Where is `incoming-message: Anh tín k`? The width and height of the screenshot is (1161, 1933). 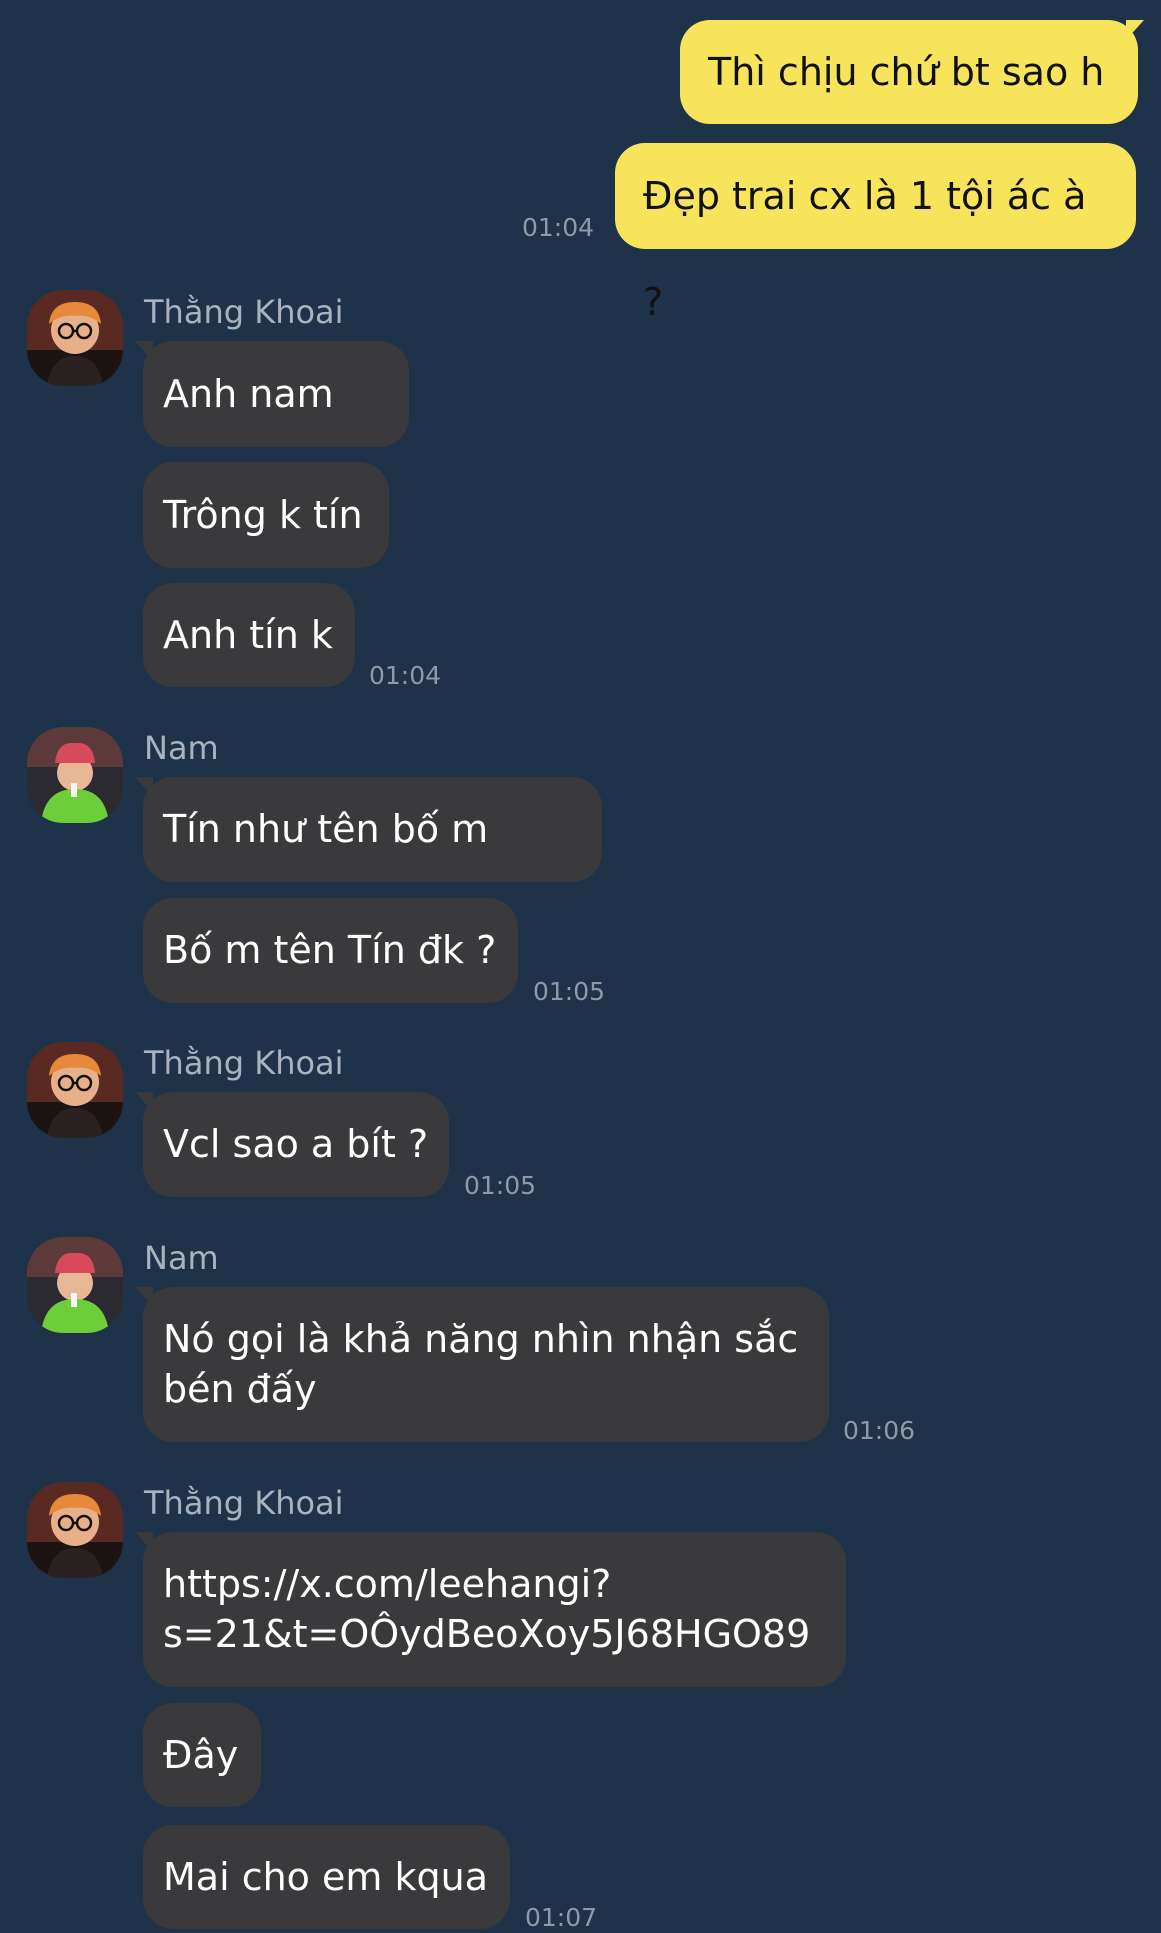
incoming-message: Anh tín k is located at coordinates (249, 635).